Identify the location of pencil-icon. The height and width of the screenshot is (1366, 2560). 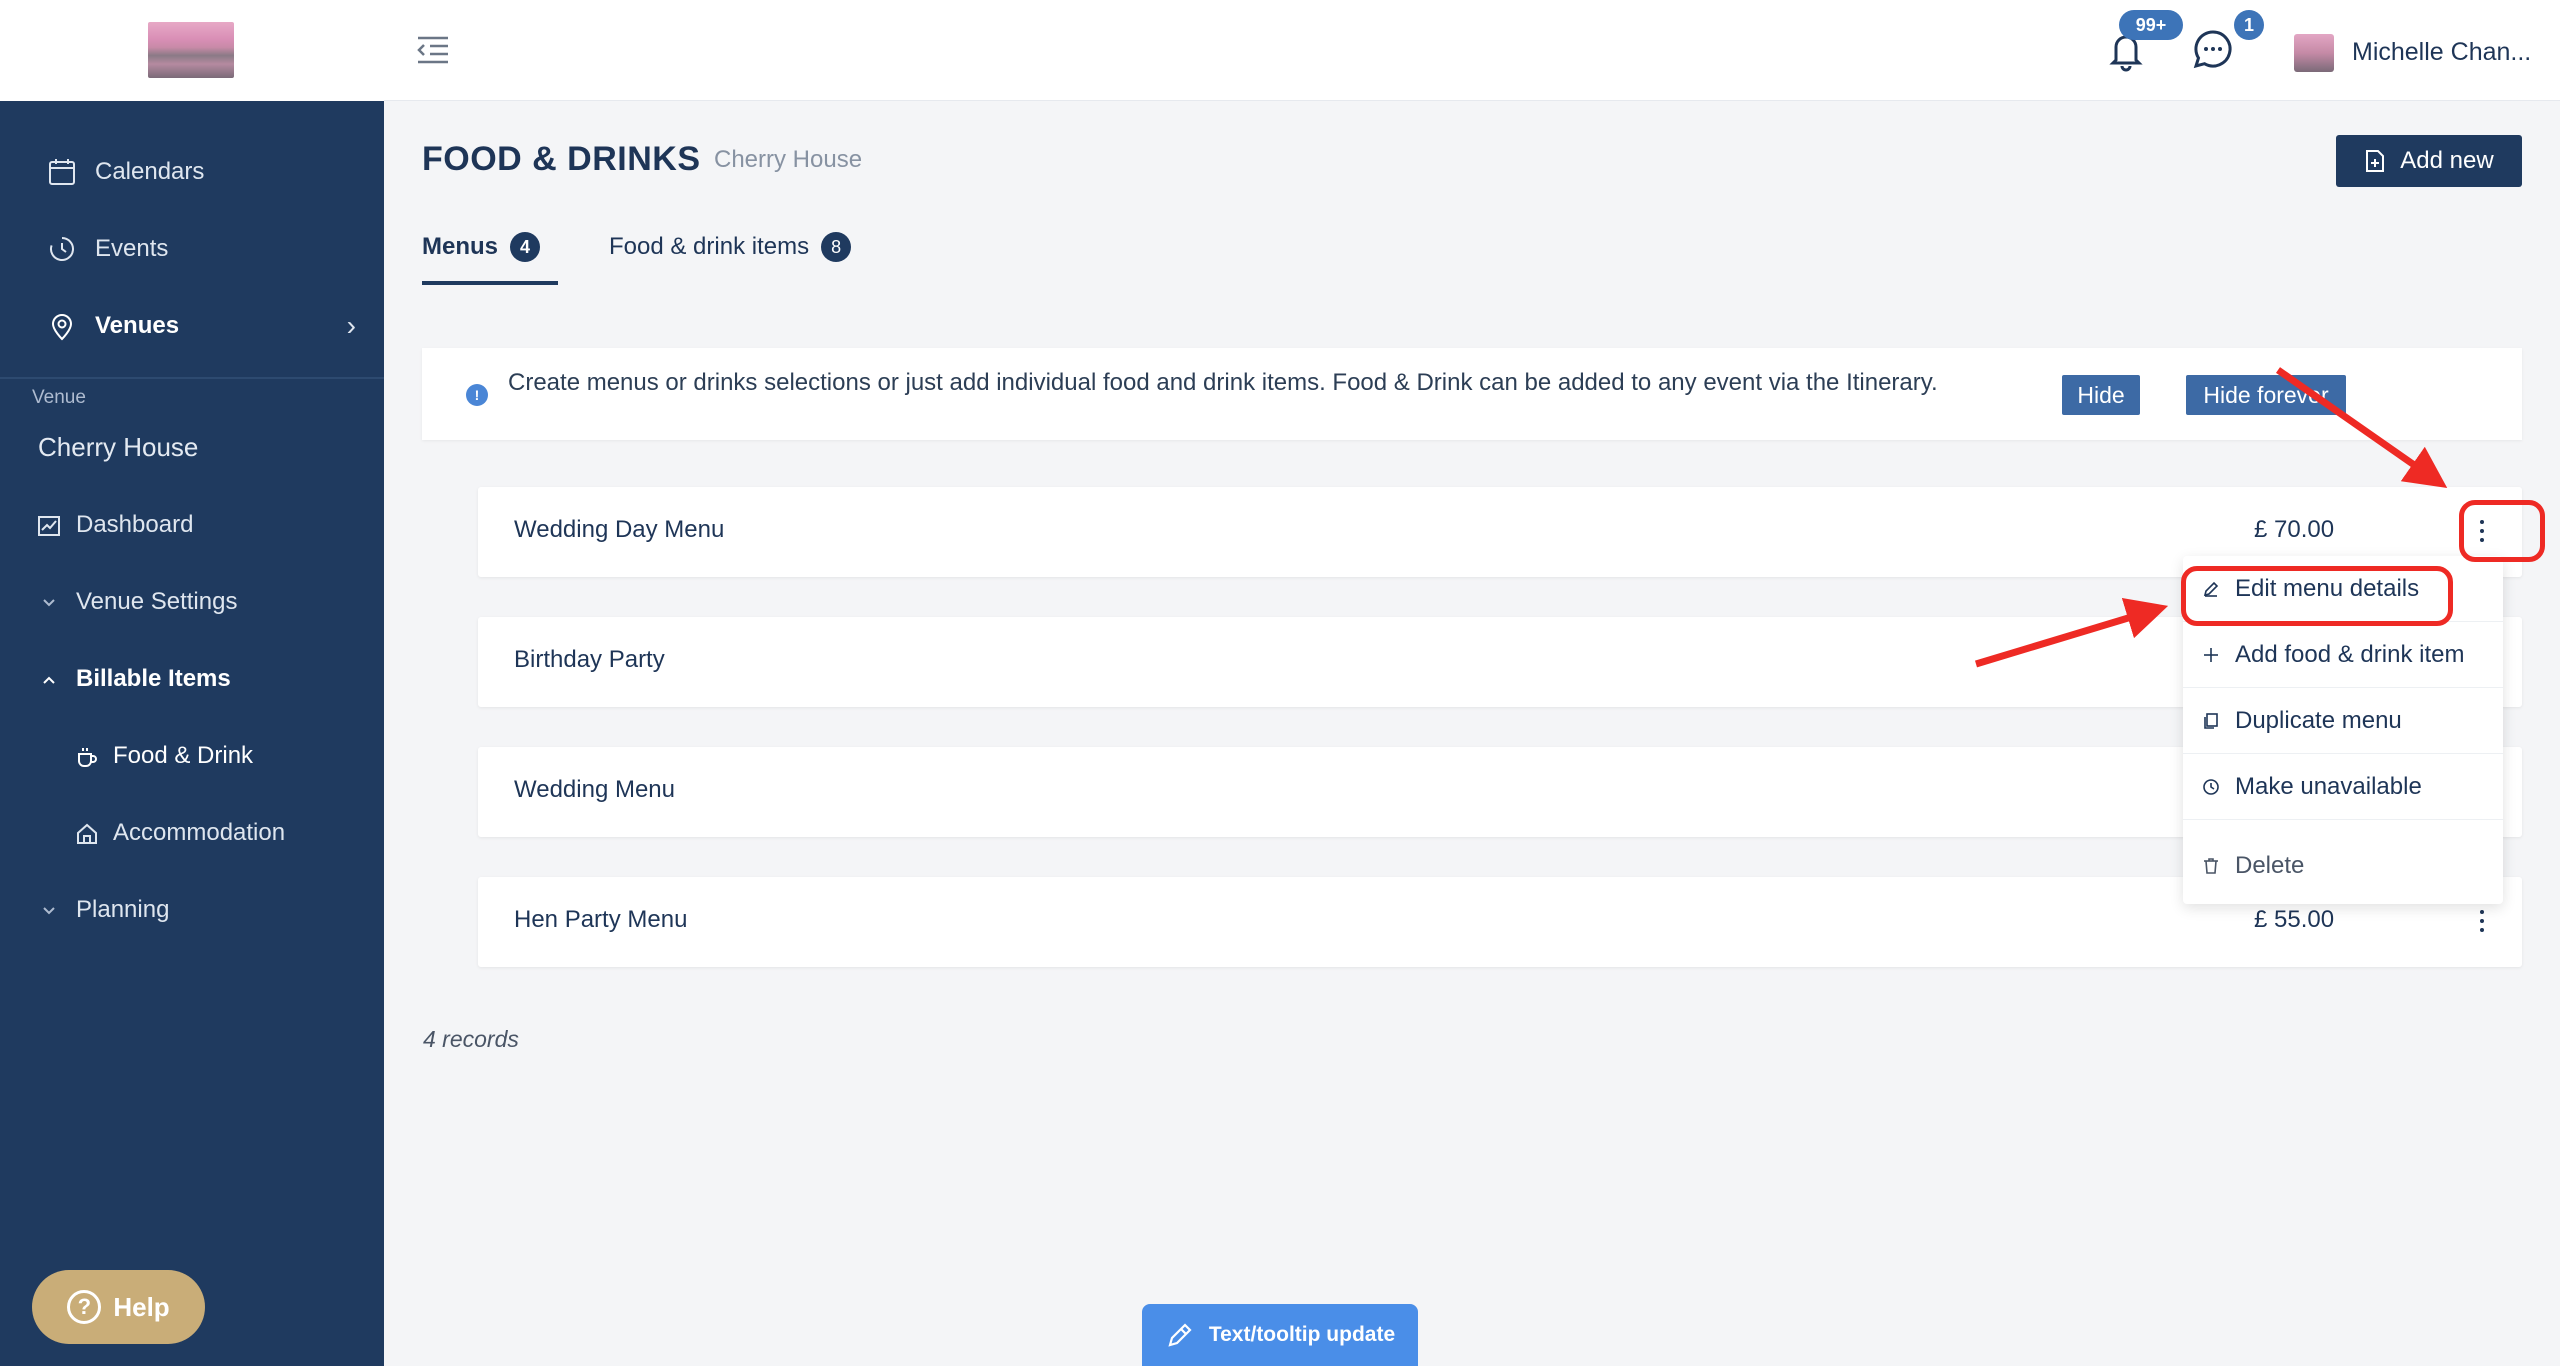
(1180, 1335).